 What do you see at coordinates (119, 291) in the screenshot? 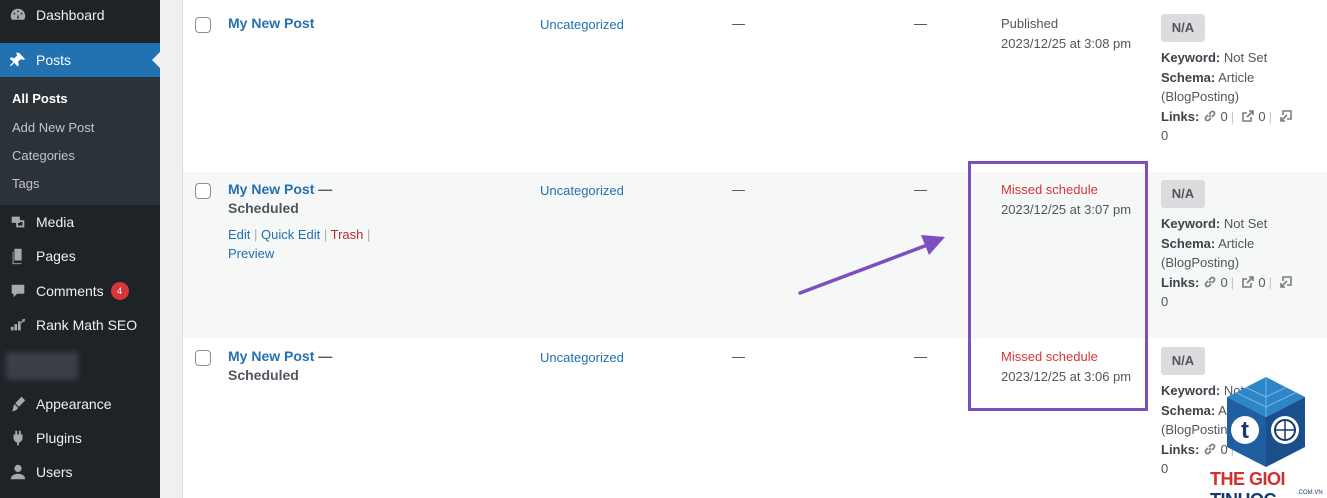
I see `comments-count-badge: 4` at bounding box center [119, 291].